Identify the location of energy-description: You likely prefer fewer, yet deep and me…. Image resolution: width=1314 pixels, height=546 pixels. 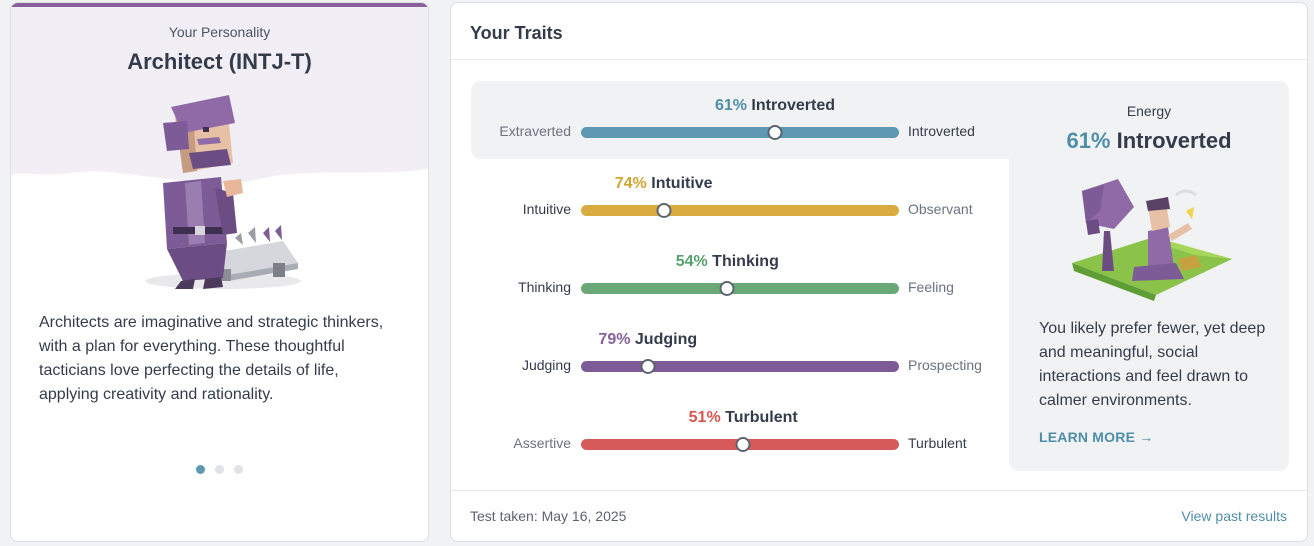
(1152, 364).